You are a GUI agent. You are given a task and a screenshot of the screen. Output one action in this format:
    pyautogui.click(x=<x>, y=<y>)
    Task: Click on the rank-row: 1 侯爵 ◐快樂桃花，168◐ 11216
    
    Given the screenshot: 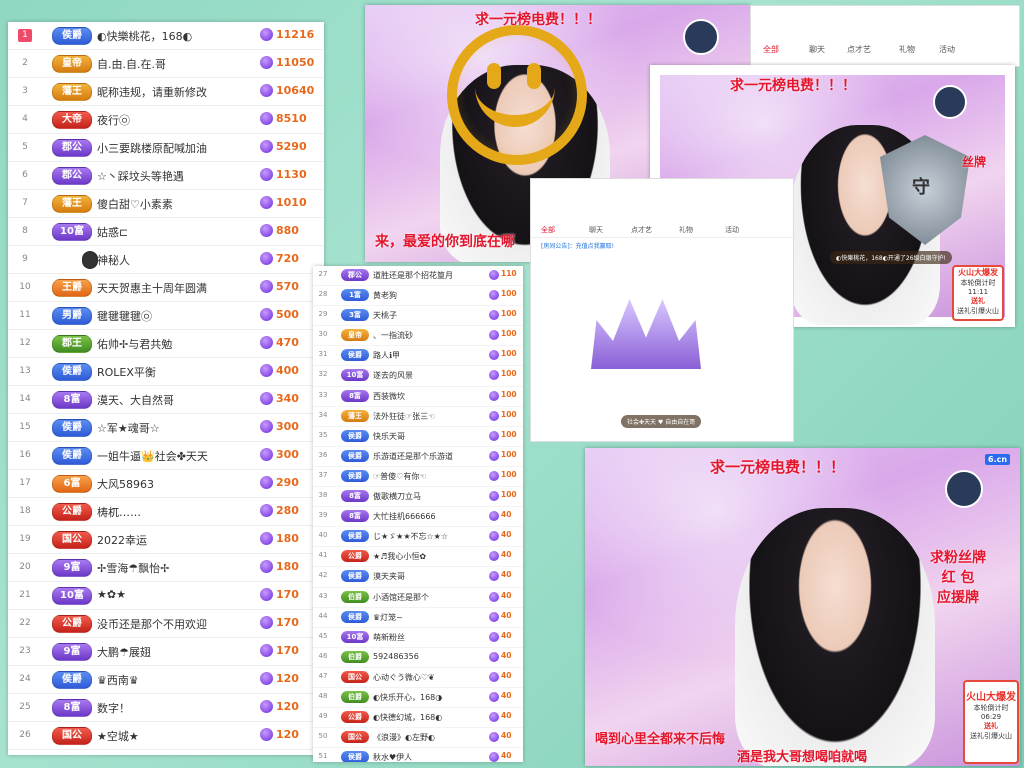 What is the action you would take?
    pyautogui.click(x=166, y=36)
    